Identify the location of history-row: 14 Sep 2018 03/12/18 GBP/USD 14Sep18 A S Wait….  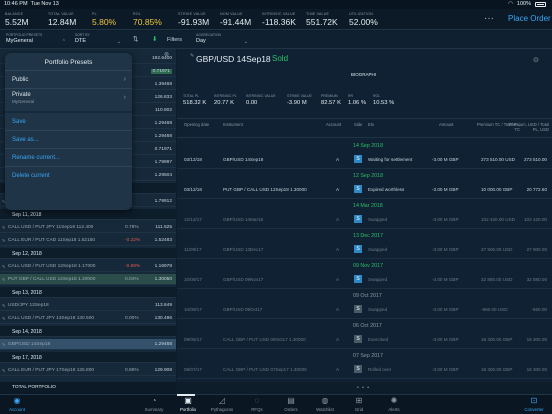
(364, 154).